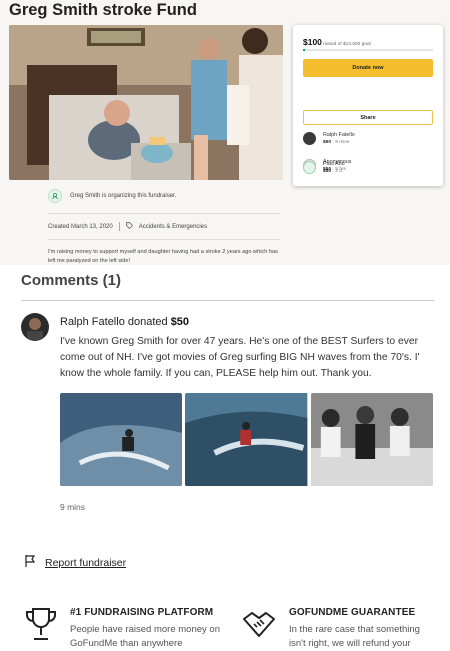 The height and width of the screenshot is (651, 450). What do you see at coordinates (103, 10) in the screenshot?
I see `fundraiser-title: Greg Smith stroke Fund` at bounding box center [103, 10].